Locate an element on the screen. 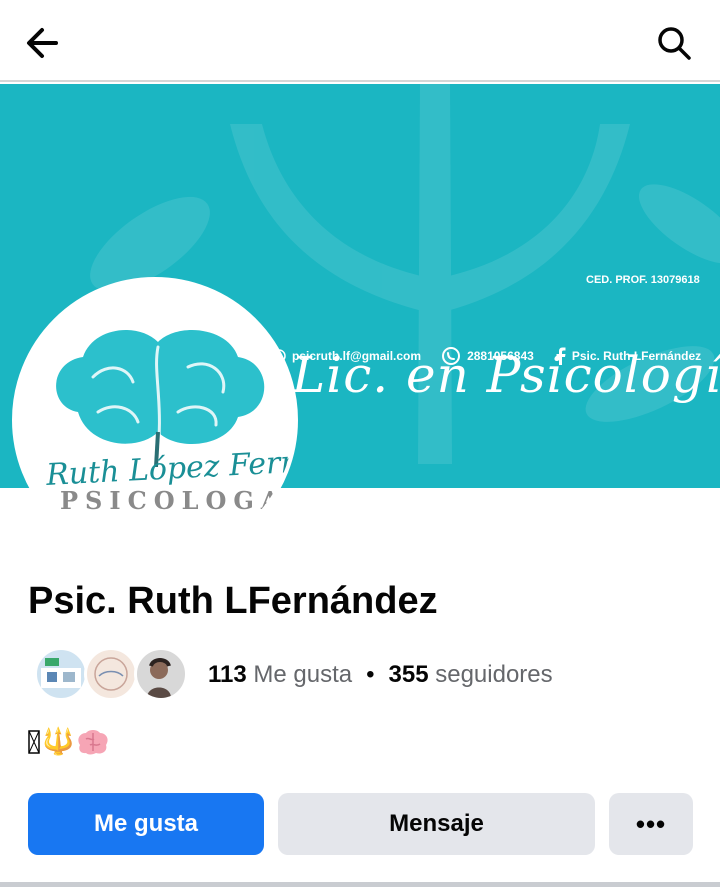  facebook-contact: Psic. Ruth LFernández is located at coordinates (627, 356).